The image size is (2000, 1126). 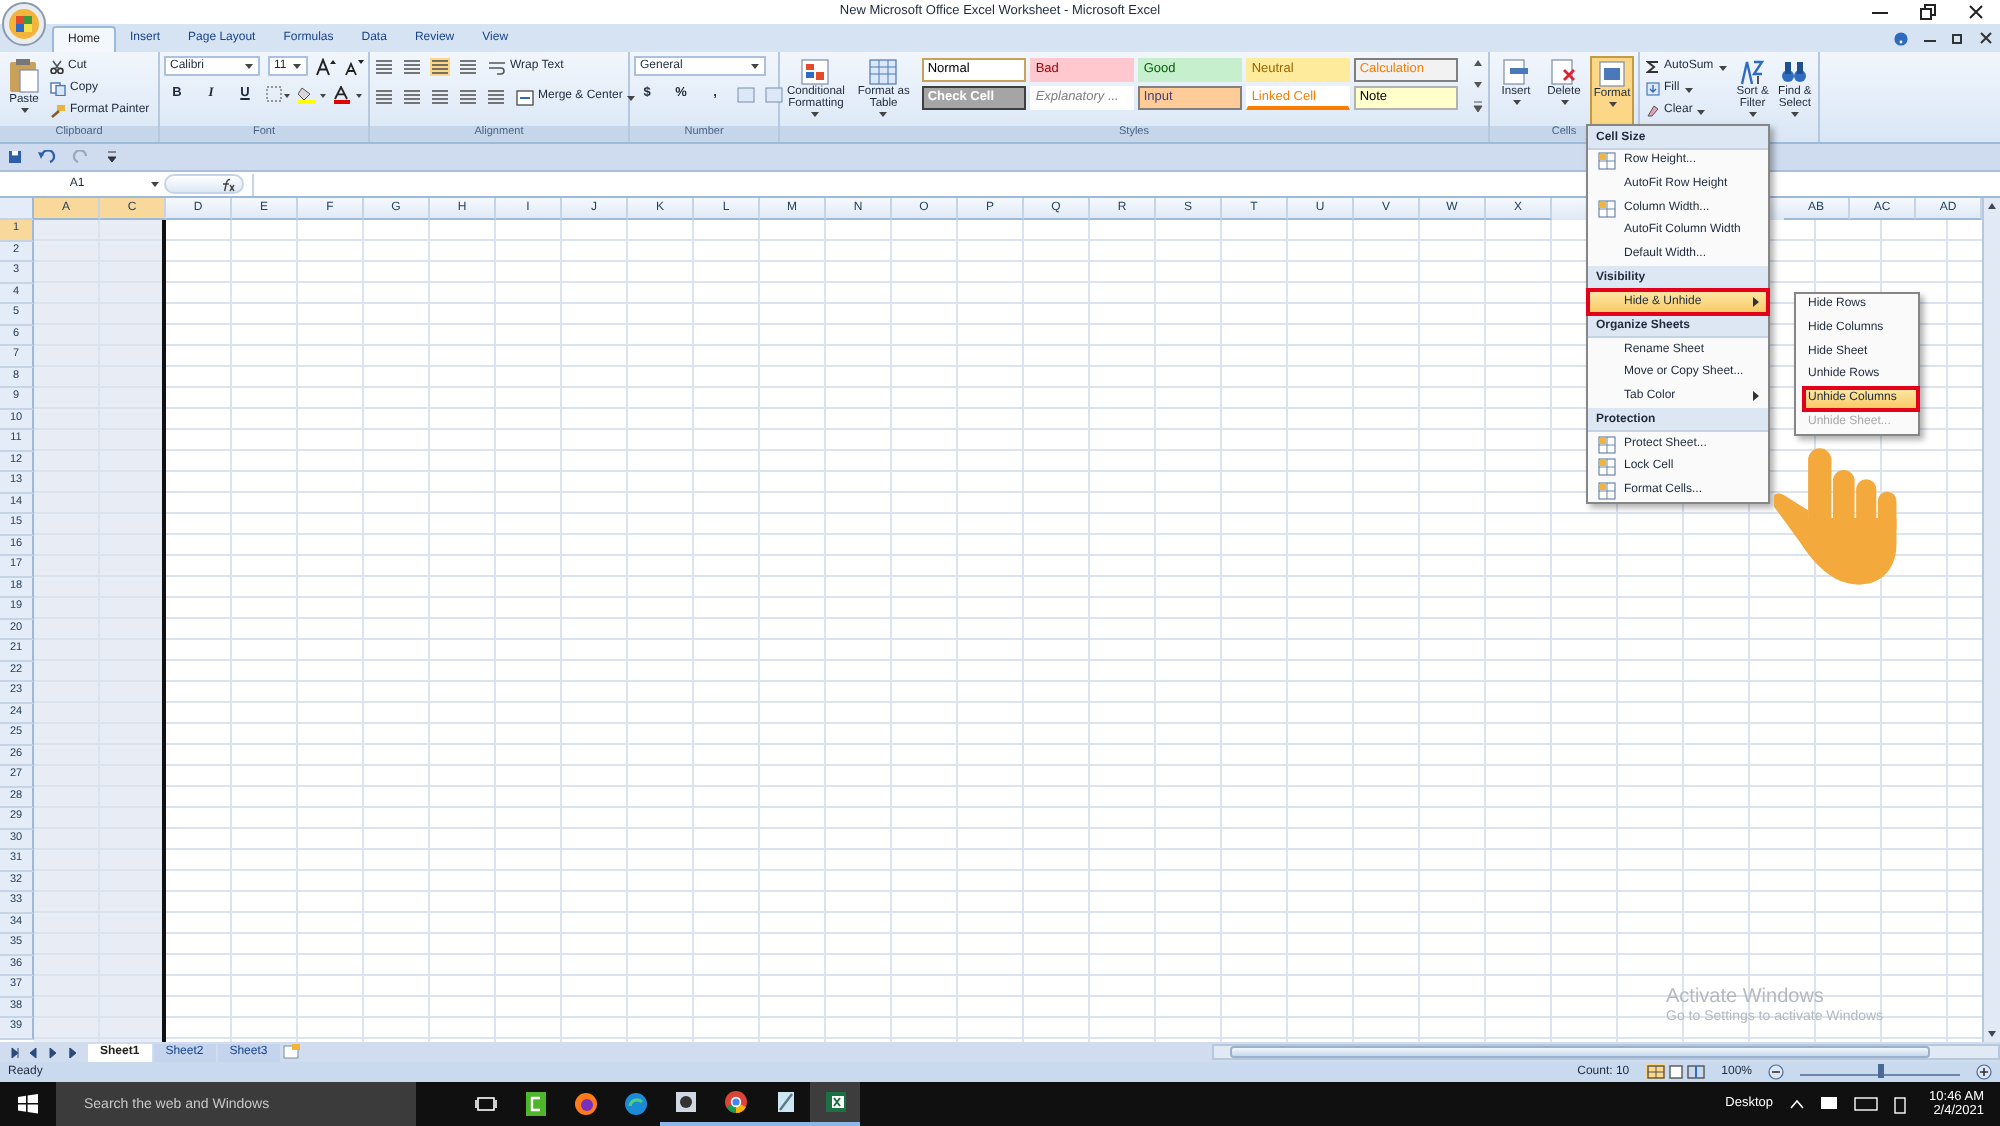 I want to click on normal-view-icon, so click(x=1655, y=1072).